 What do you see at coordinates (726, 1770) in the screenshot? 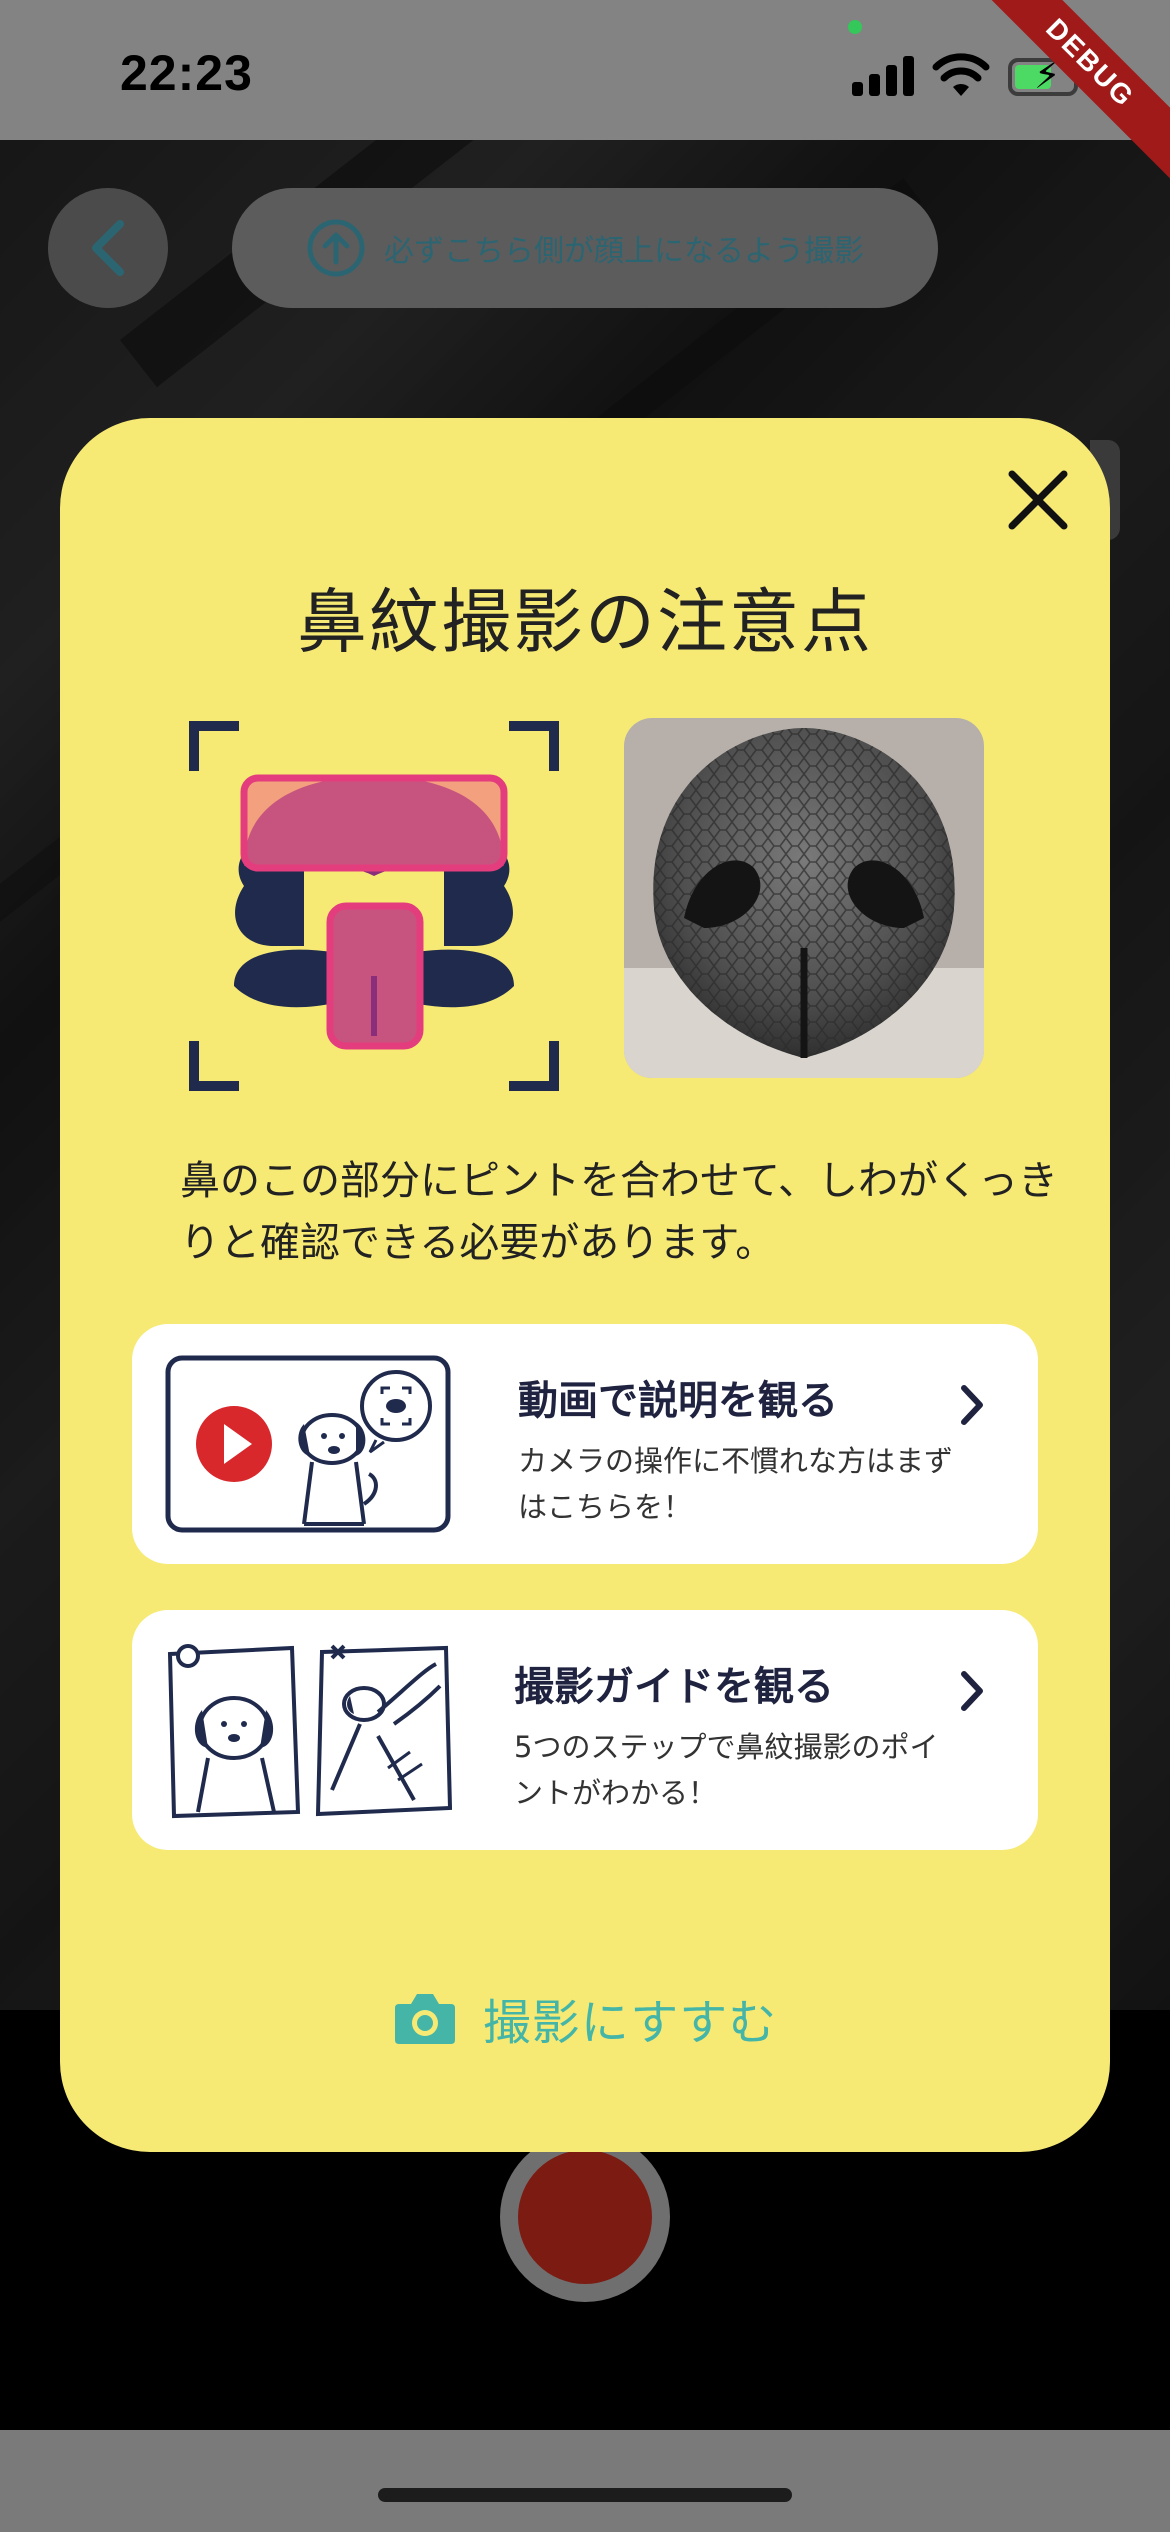
I see `shooting-guide-subtitle: 5つのステップで鼻紋撮影のポイントがわかる！` at bounding box center [726, 1770].